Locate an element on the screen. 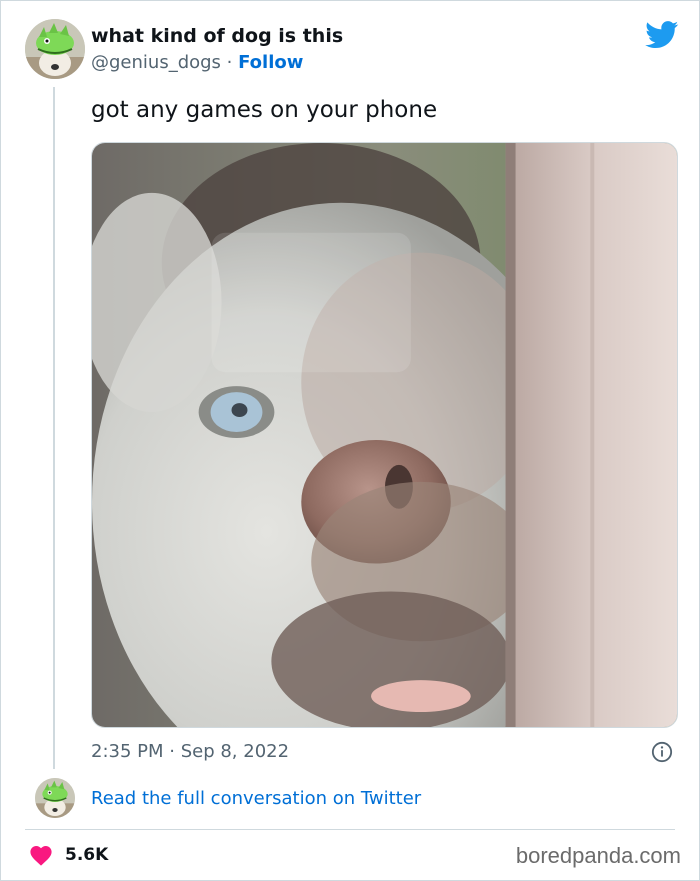 The image size is (700, 881). thread-line is located at coordinates (54, 428).